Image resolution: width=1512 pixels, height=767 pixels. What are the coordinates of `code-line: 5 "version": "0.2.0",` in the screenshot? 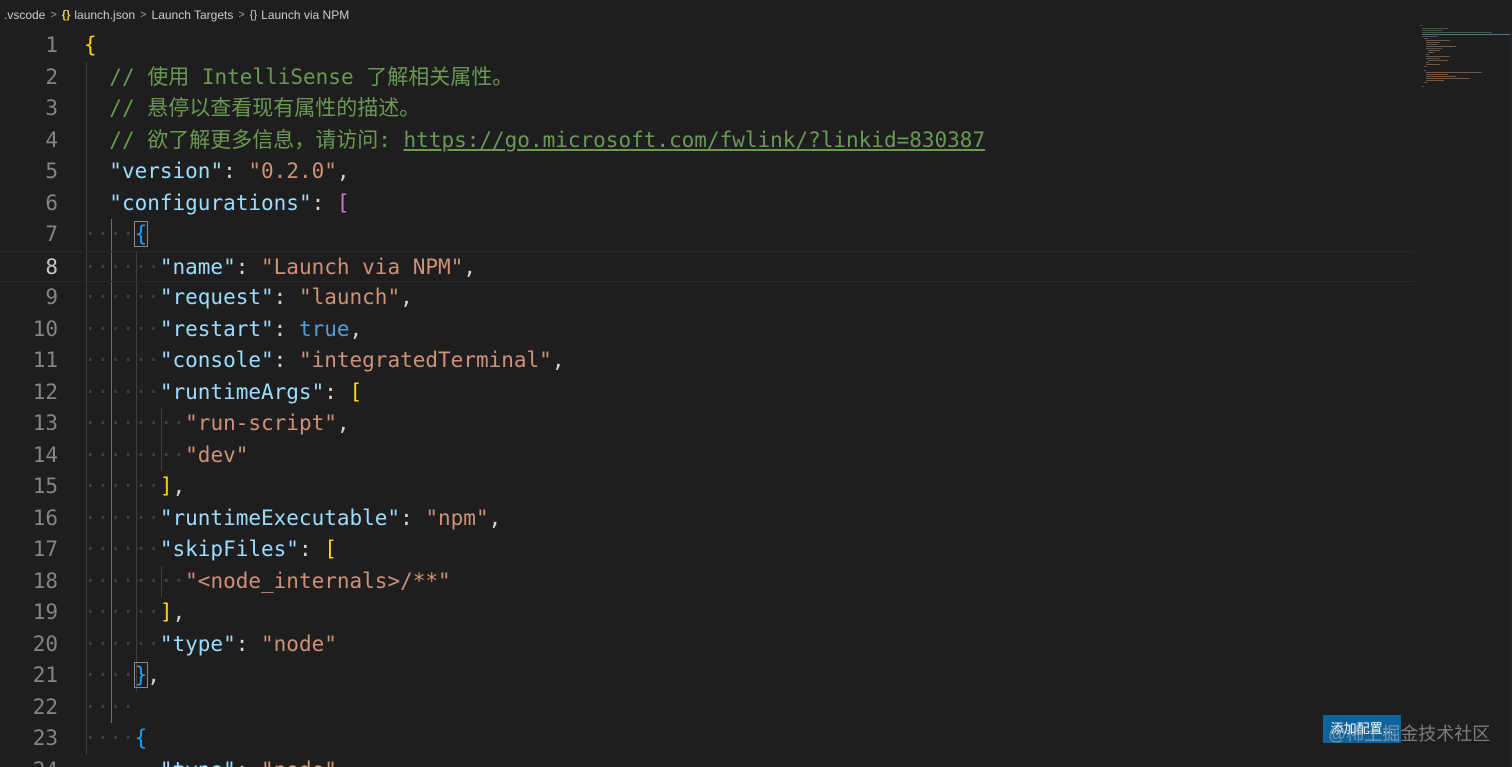 It's located at (707, 172).